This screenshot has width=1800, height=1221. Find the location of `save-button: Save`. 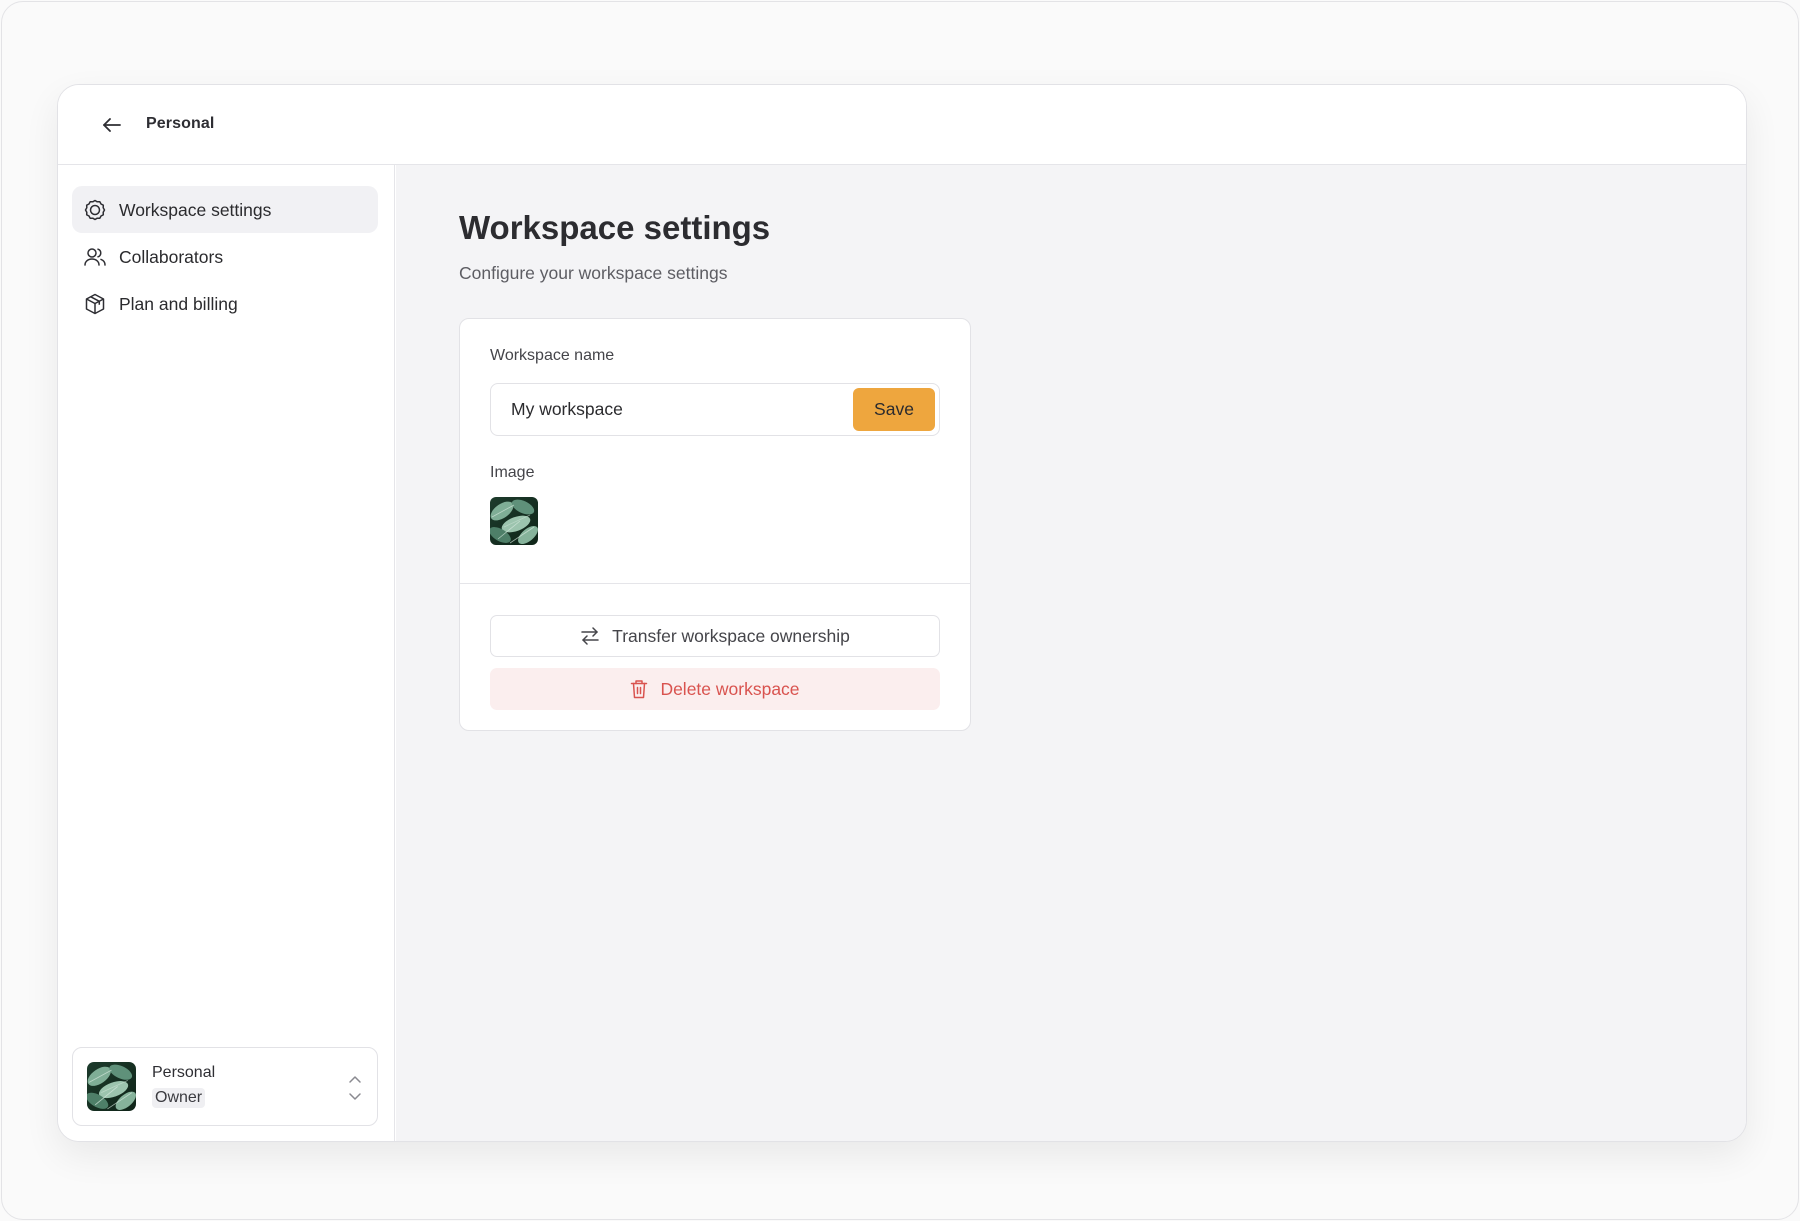

save-button: Save is located at coordinates (894, 409).